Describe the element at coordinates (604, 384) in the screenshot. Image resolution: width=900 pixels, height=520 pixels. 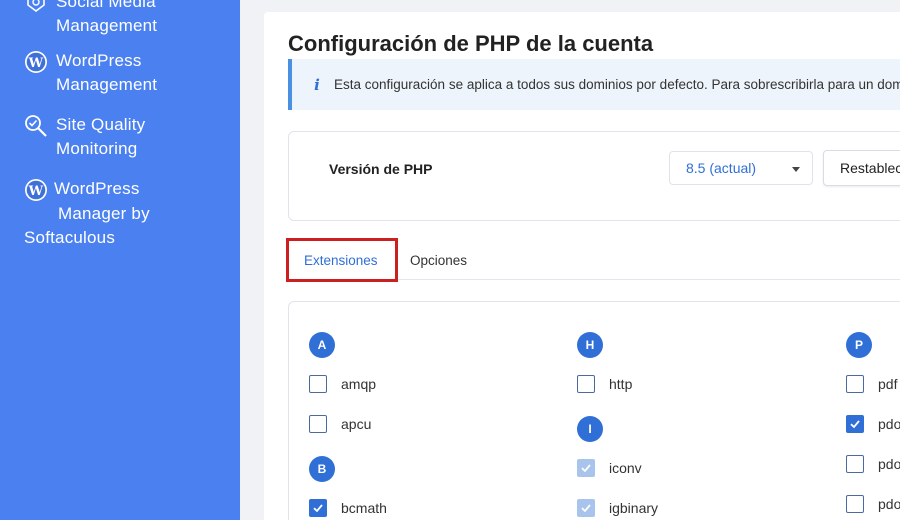
I see `extension-http: http` at that location.